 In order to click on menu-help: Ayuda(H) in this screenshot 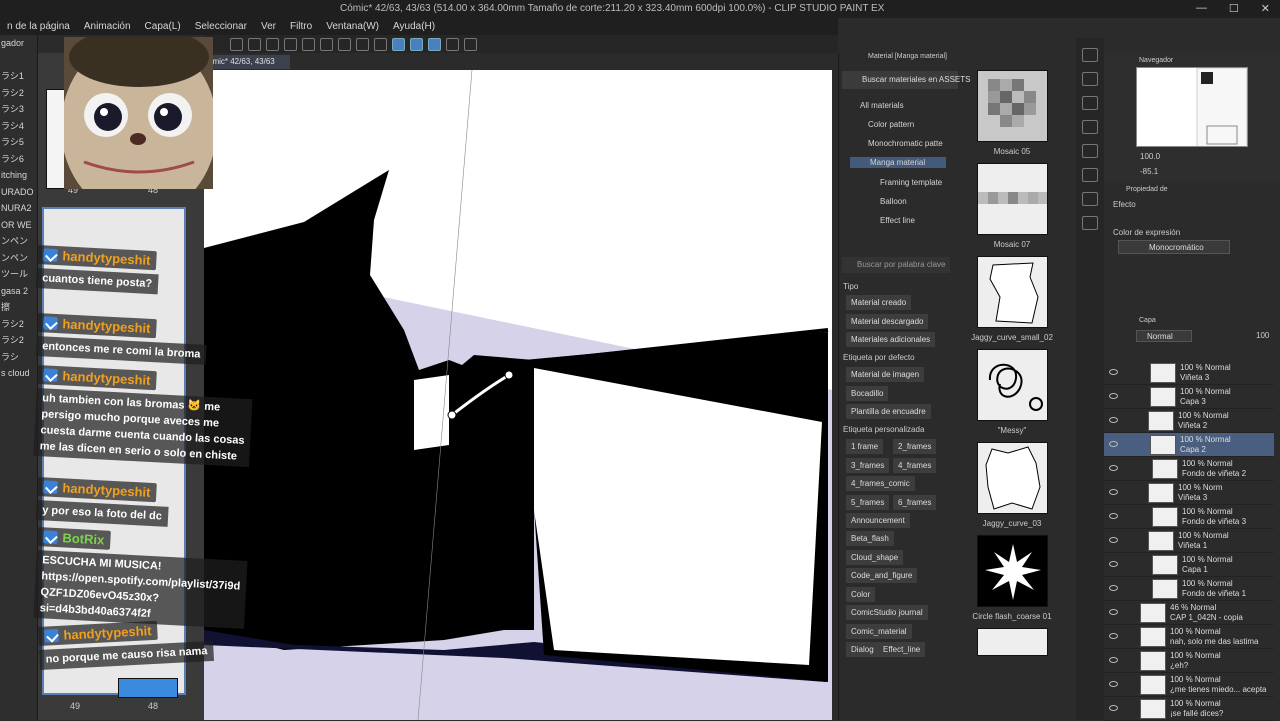, I will do `click(414, 26)`.